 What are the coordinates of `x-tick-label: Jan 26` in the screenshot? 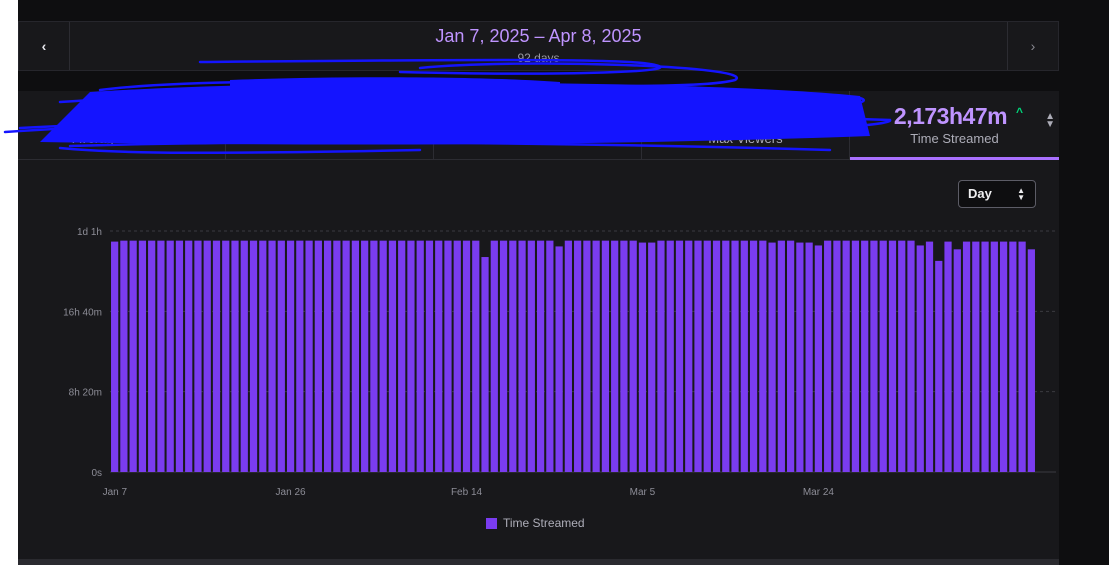 It's located at (291, 492).